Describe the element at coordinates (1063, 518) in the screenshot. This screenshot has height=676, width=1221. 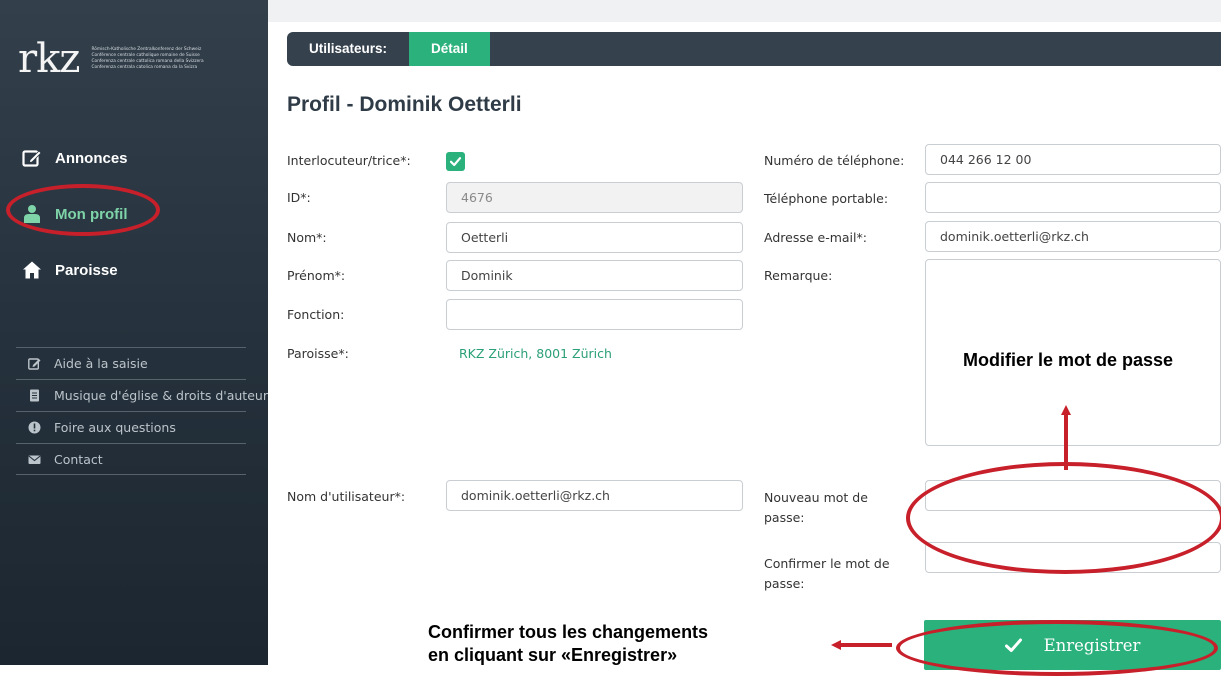
I see `annotation-ring-password` at that location.